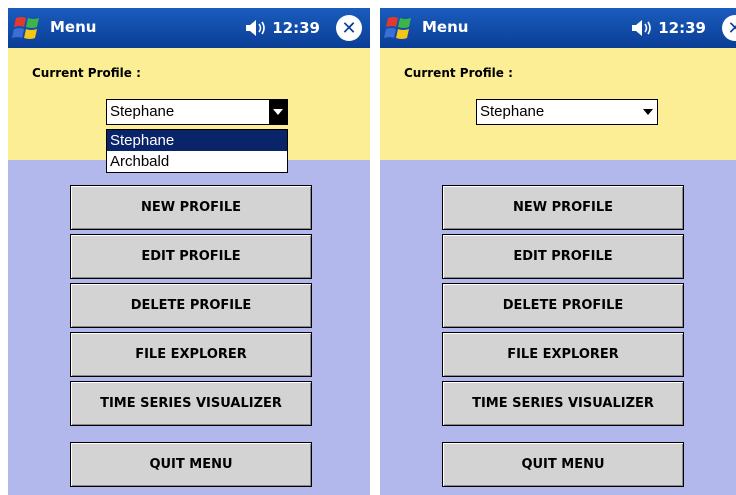  Describe the element at coordinates (197, 161) in the screenshot. I see `dropdown-option-archbald: Archbald` at that location.